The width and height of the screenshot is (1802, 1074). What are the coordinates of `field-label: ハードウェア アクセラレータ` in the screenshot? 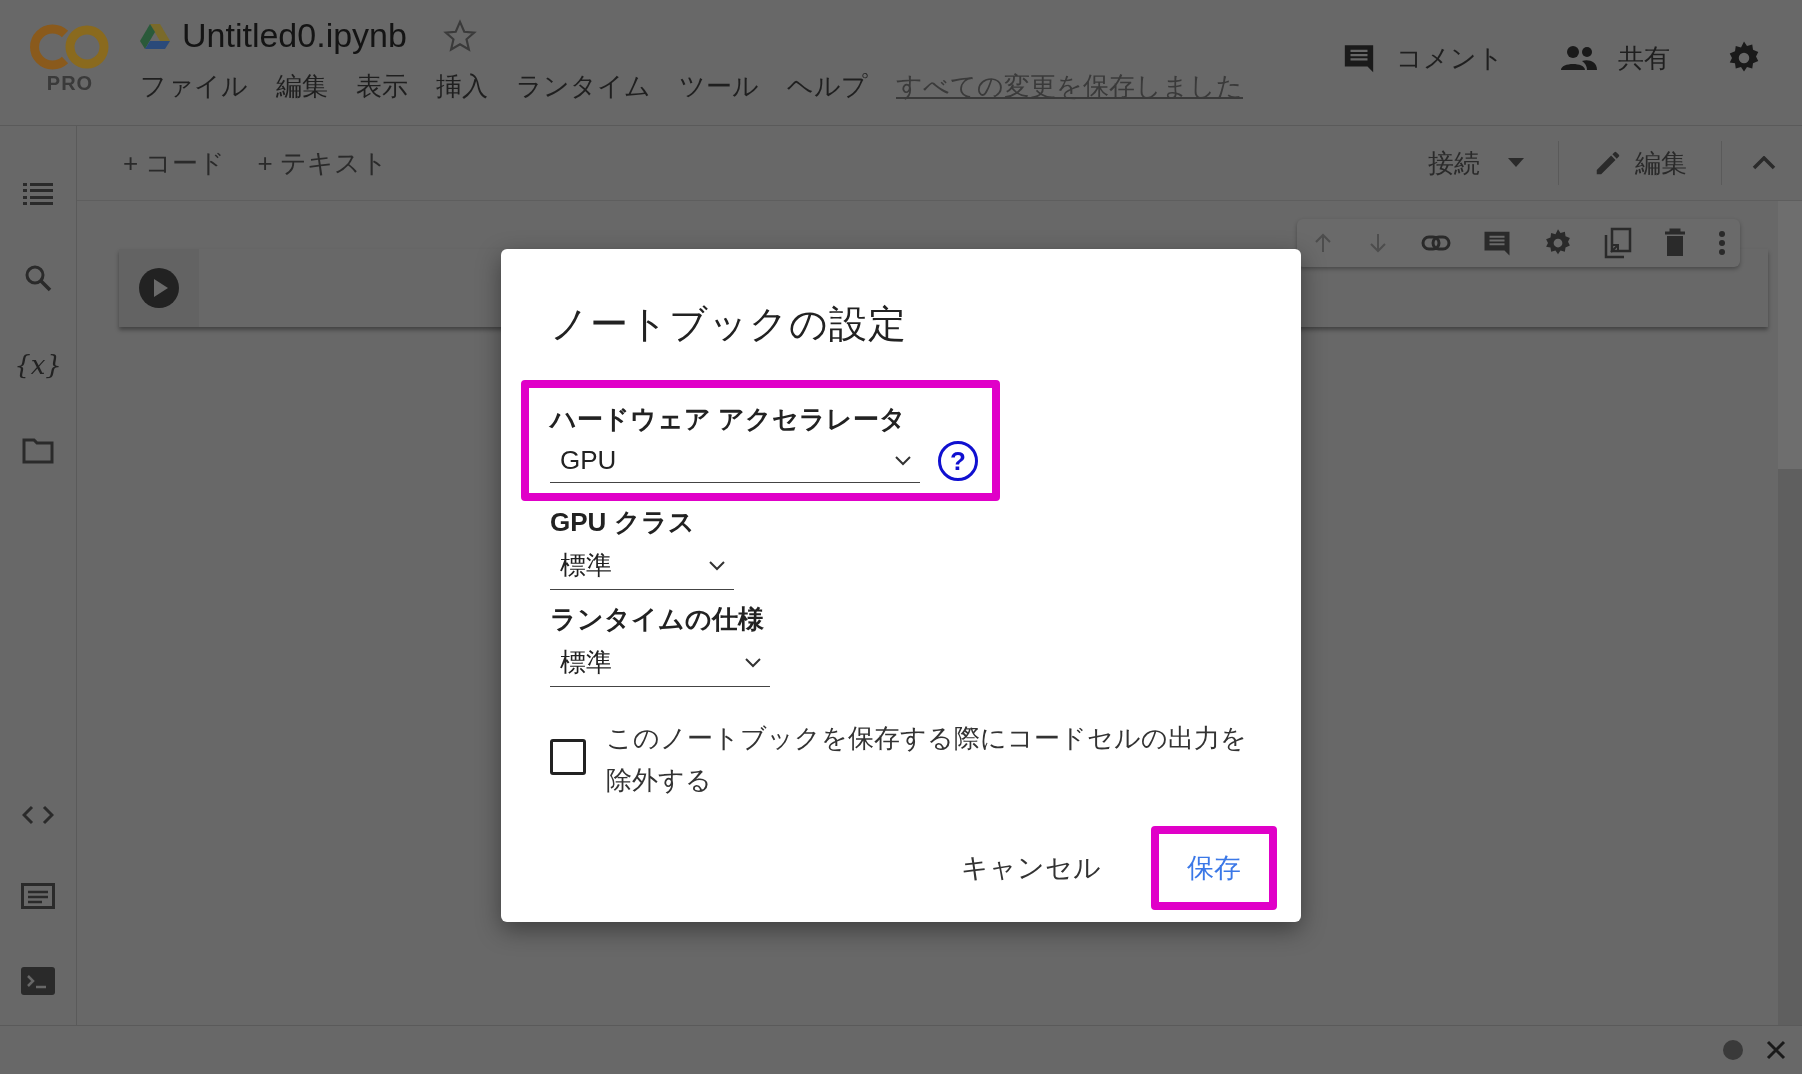 It's located at (729, 419).